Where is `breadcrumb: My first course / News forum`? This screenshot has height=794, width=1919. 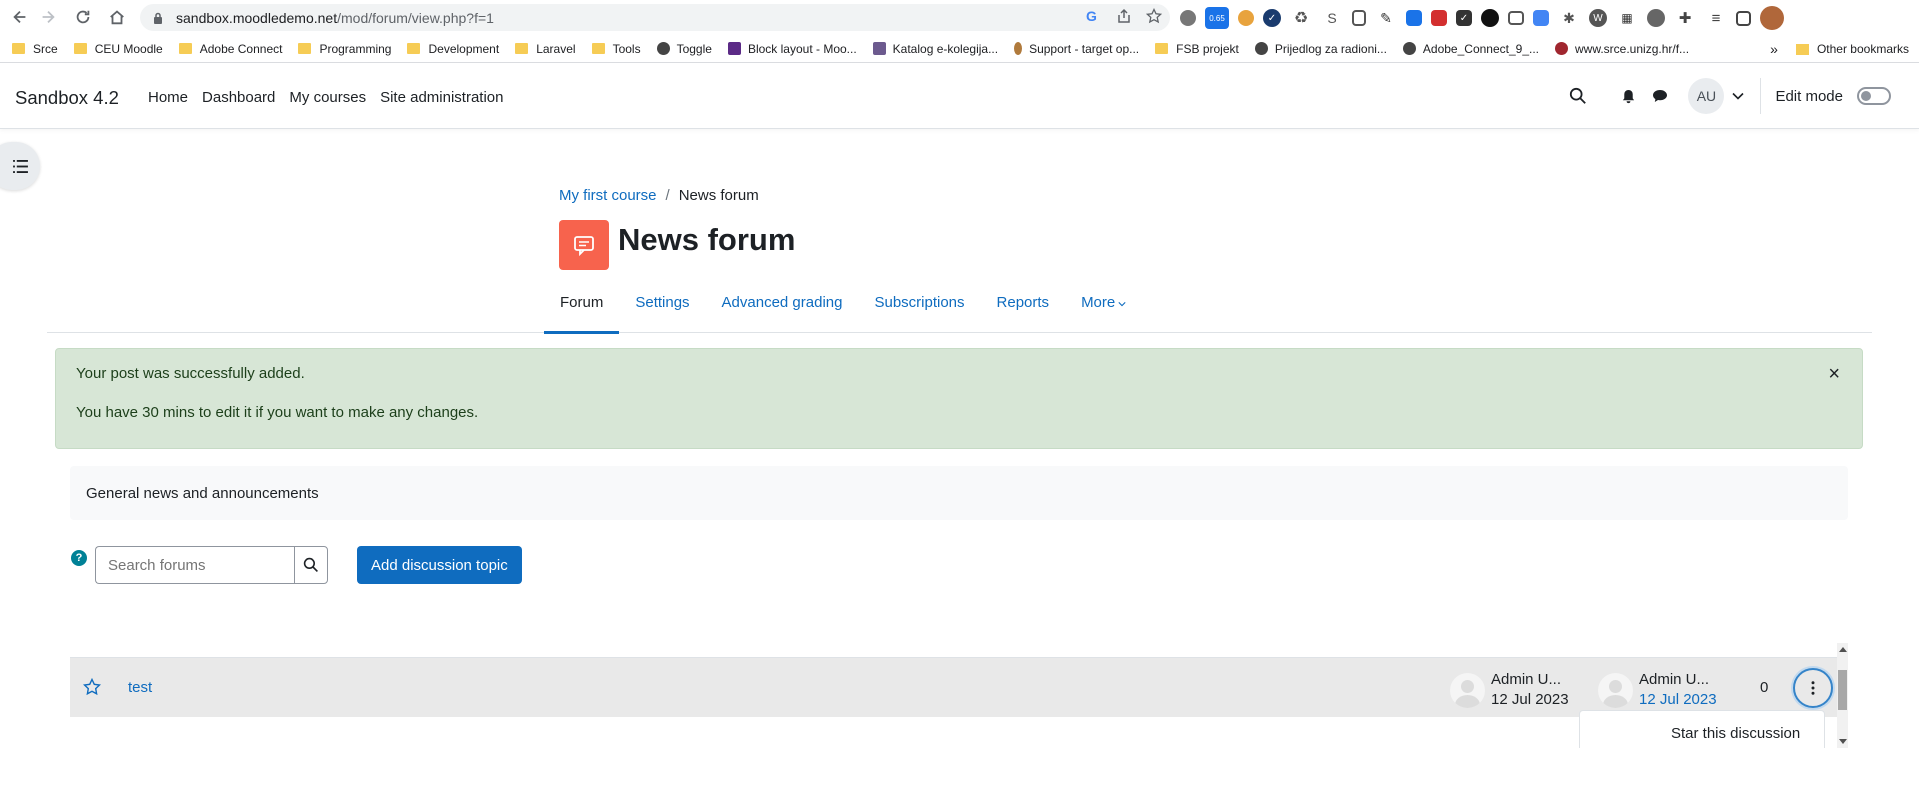 breadcrumb: My first course / News forum is located at coordinates (659, 195).